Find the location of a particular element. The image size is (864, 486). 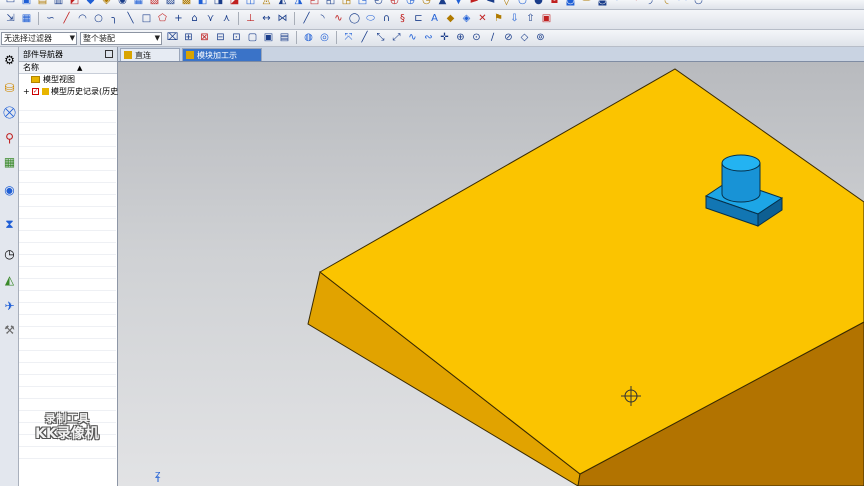

snap-bound-icon: ◇ is located at coordinates (524, 37).